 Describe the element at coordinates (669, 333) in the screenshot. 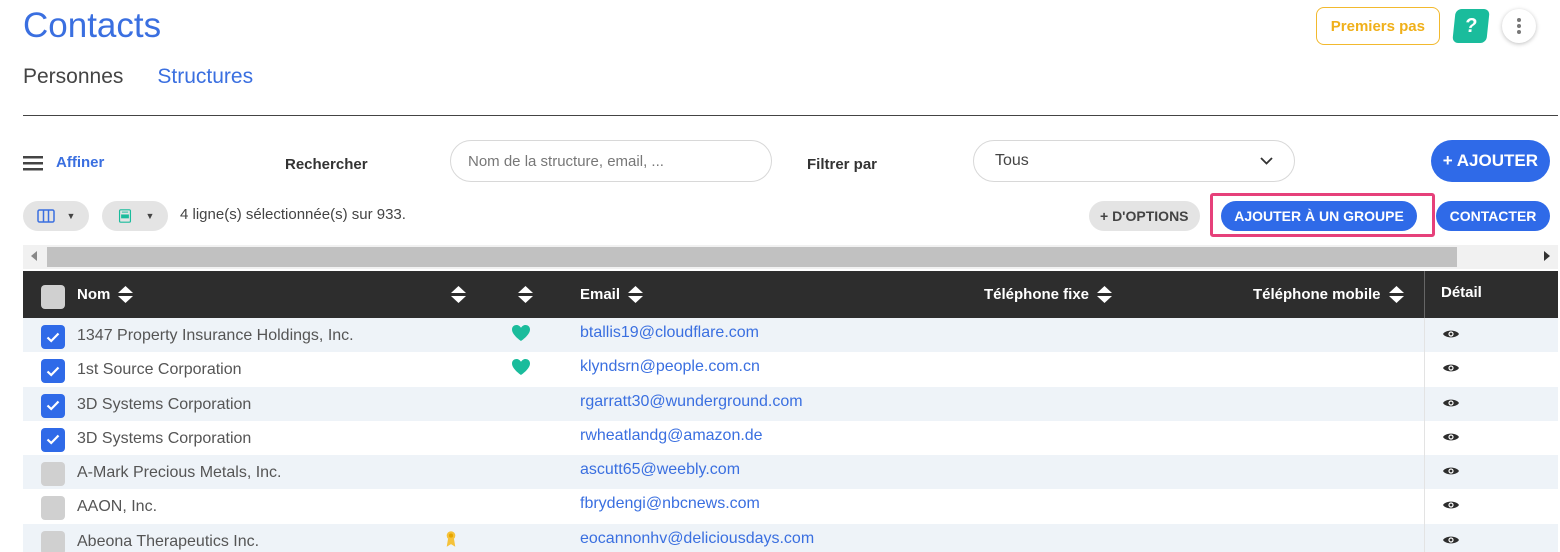

I see `email-link: btallis19@cloudflare.com` at that location.